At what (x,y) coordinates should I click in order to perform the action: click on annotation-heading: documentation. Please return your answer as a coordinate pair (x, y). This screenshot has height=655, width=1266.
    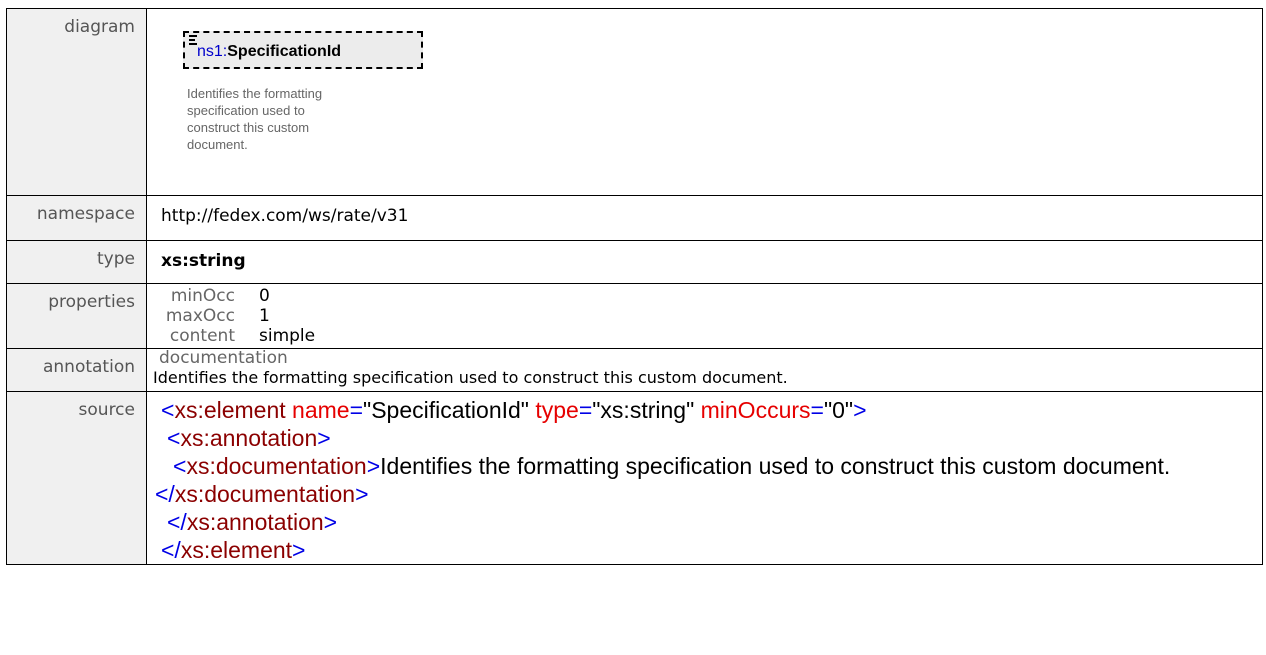
    Looking at the image, I should click on (223, 358).